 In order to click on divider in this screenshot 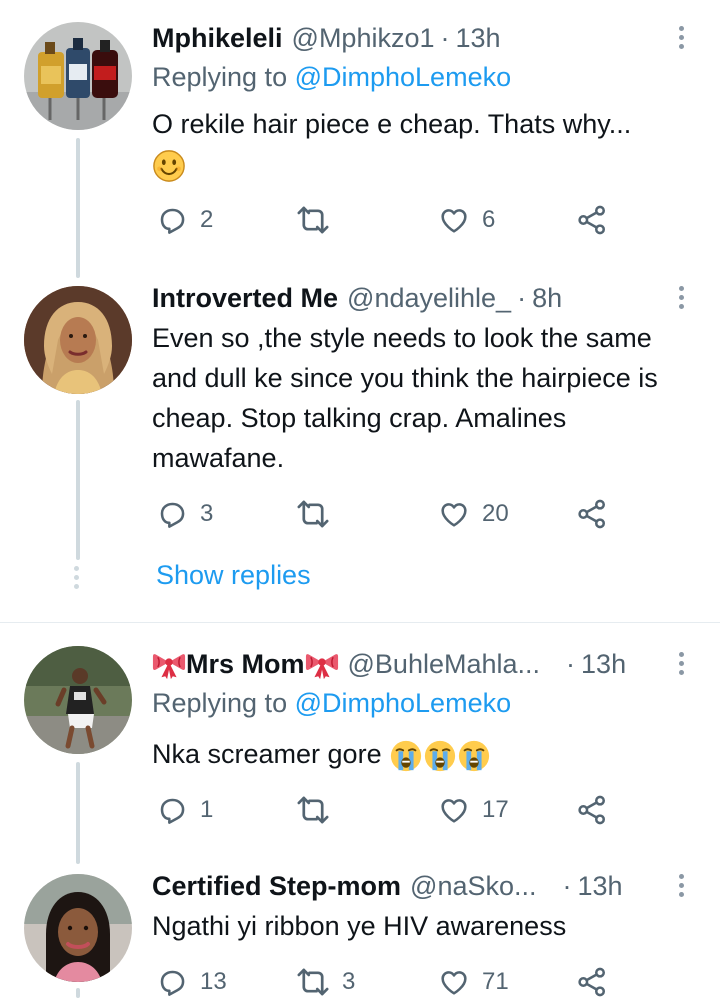, I will do `click(360, 622)`.